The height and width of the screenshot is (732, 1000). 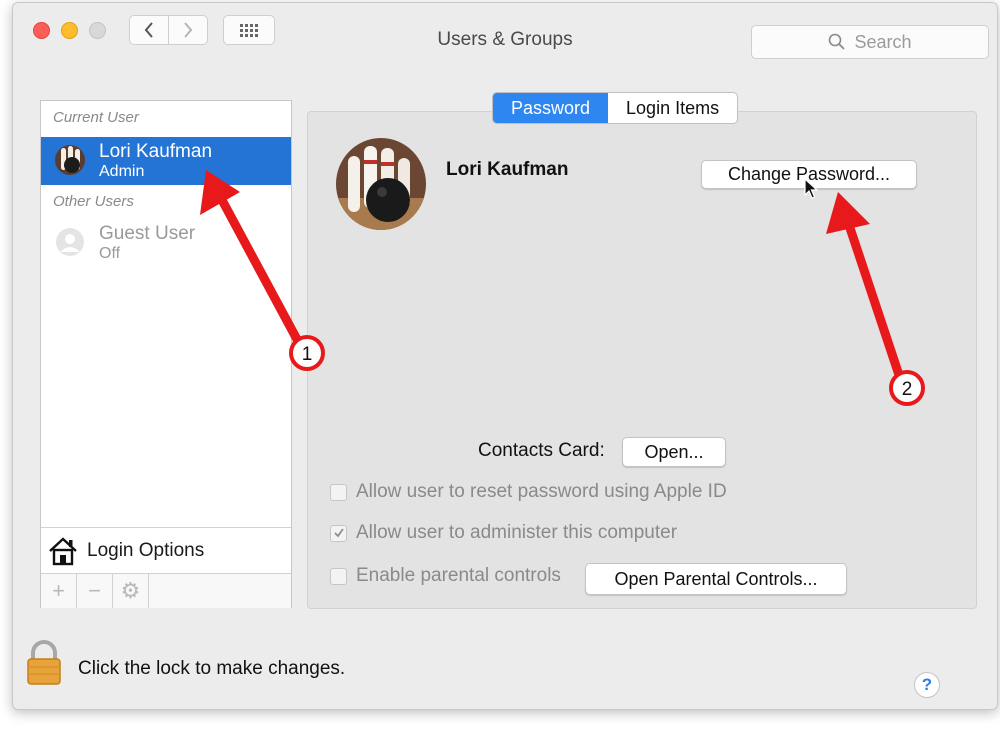 I want to click on reset-password-checkbox, so click(x=338, y=492).